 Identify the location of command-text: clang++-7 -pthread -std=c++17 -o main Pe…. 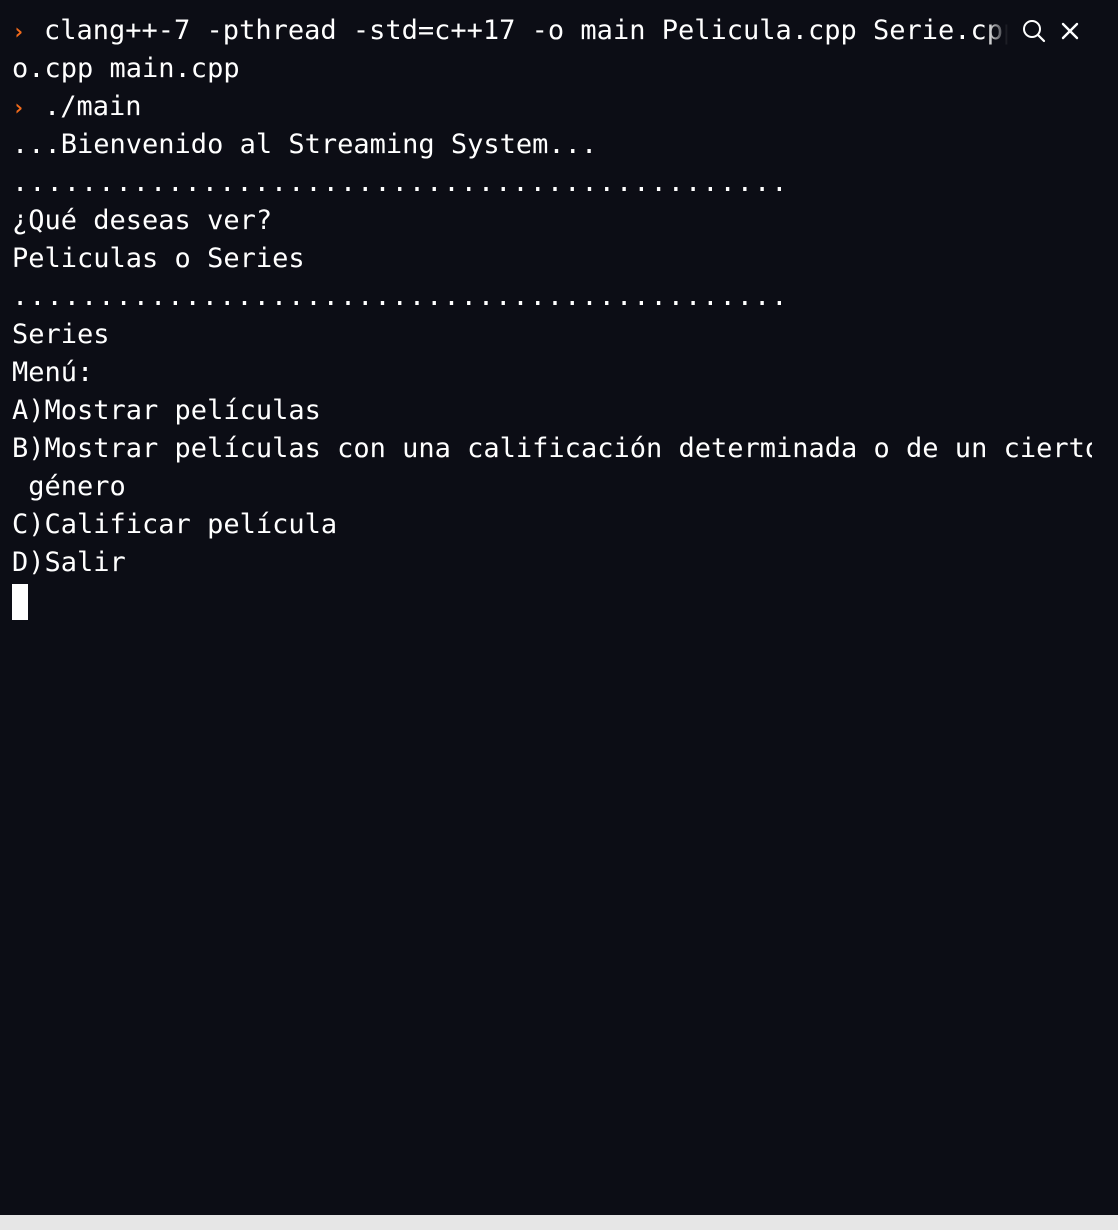
(568, 30).